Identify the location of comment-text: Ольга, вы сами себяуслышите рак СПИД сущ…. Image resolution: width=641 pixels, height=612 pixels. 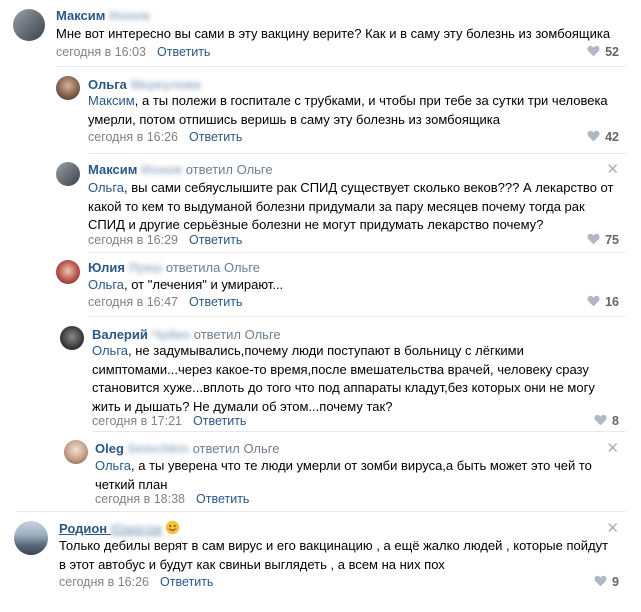
(360, 207).